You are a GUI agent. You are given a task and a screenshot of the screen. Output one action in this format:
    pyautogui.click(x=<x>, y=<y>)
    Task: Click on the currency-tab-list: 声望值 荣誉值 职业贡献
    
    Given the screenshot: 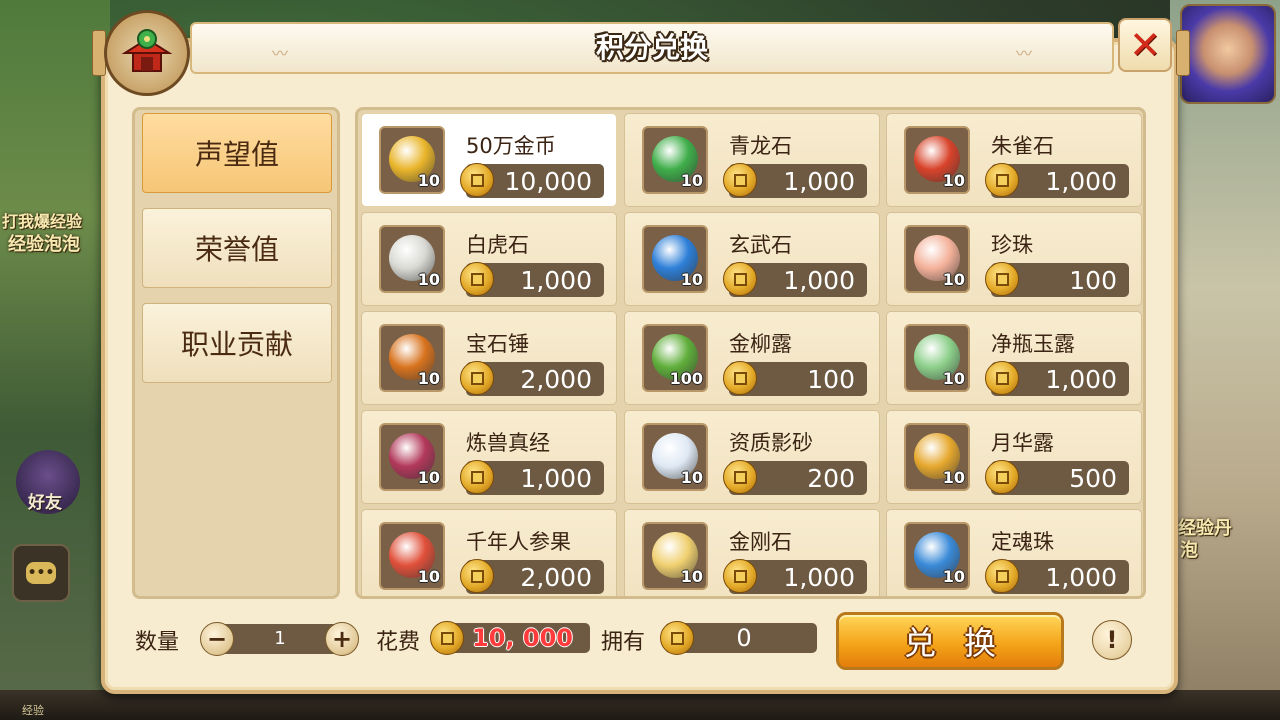 What is the action you would take?
    pyautogui.click(x=236, y=353)
    